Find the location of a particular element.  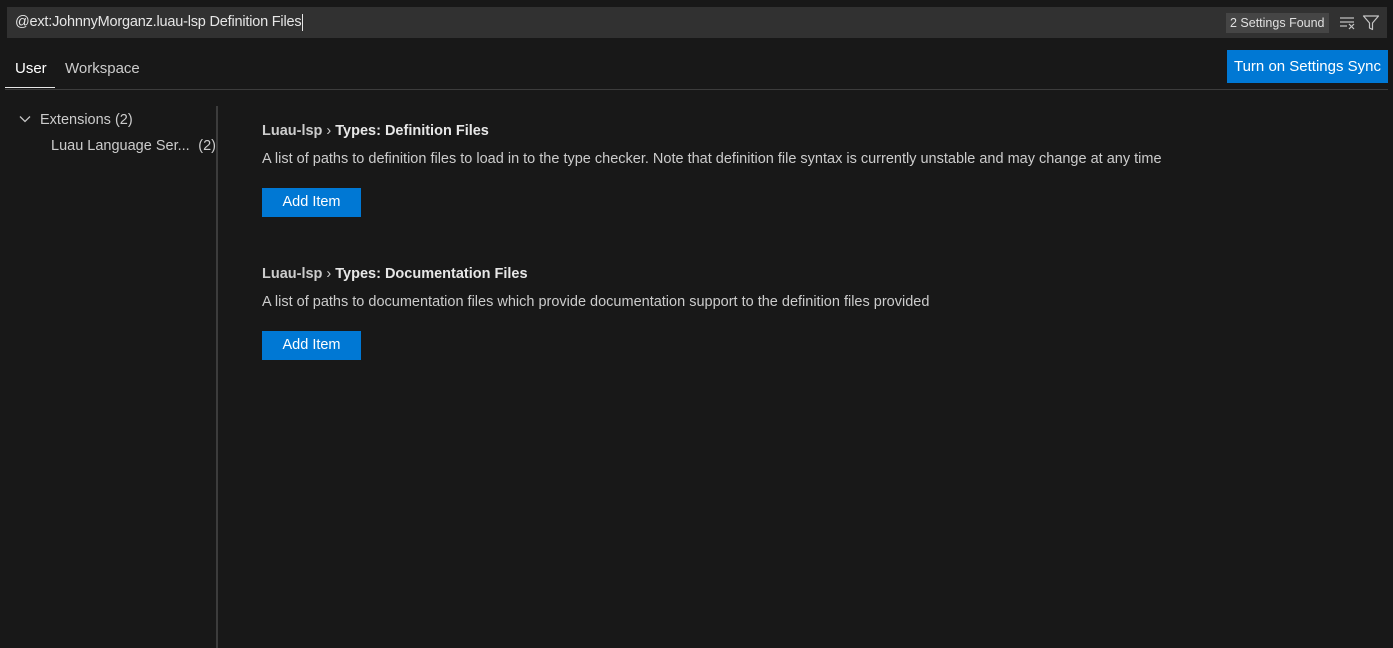

tab-user: User is located at coordinates (30, 71).